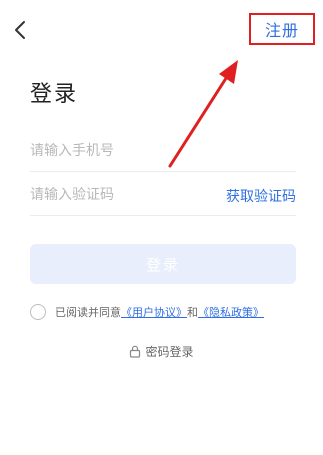 This screenshot has height=455, width=323. Describe the element at coordinates (169, 352) in the screenshot. I see `password-login-label: 密码登录` at that location.